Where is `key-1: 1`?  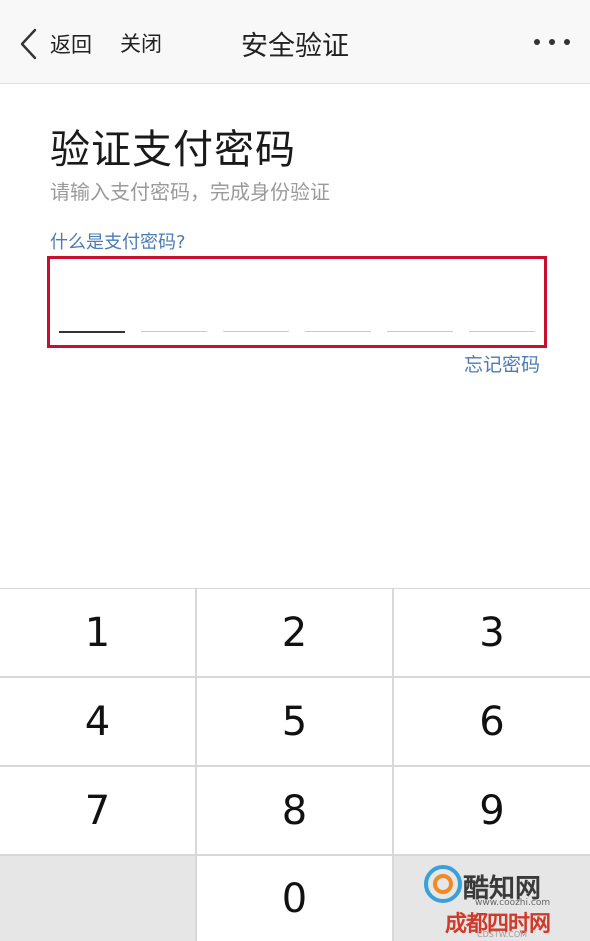
key-1: 1 is located at coordinates (97, 632).